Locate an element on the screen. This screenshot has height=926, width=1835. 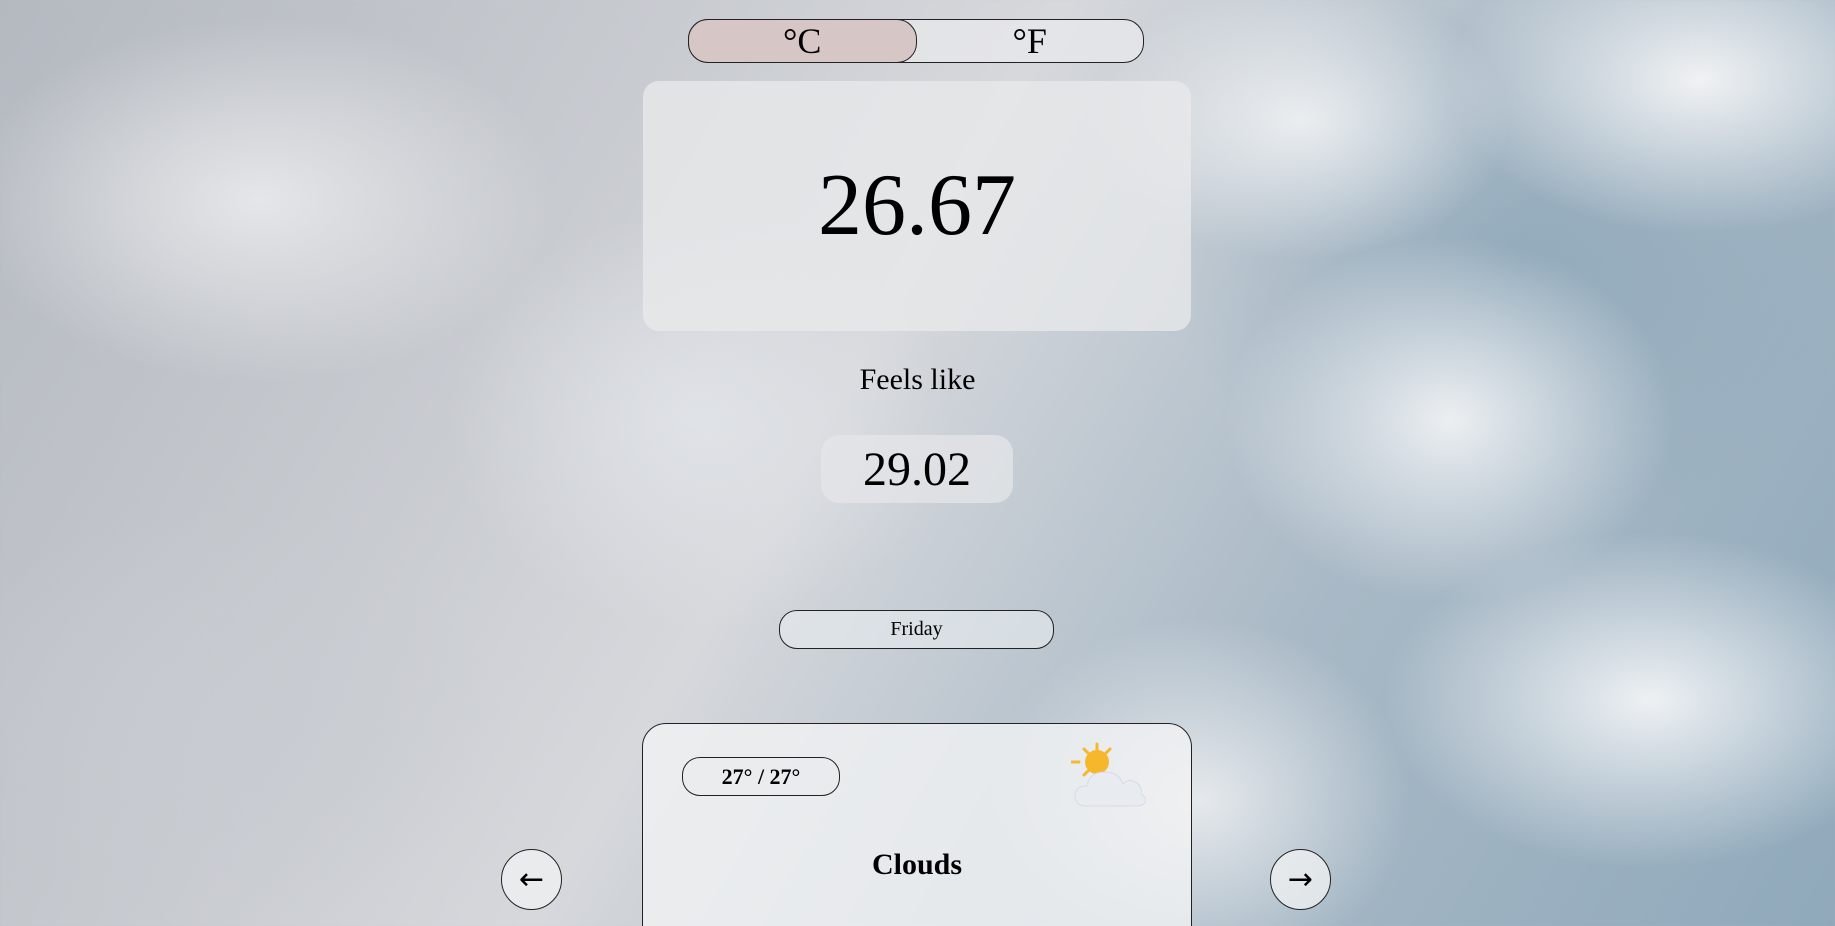
next-day-button: → is located at coordinates (1300, 879).